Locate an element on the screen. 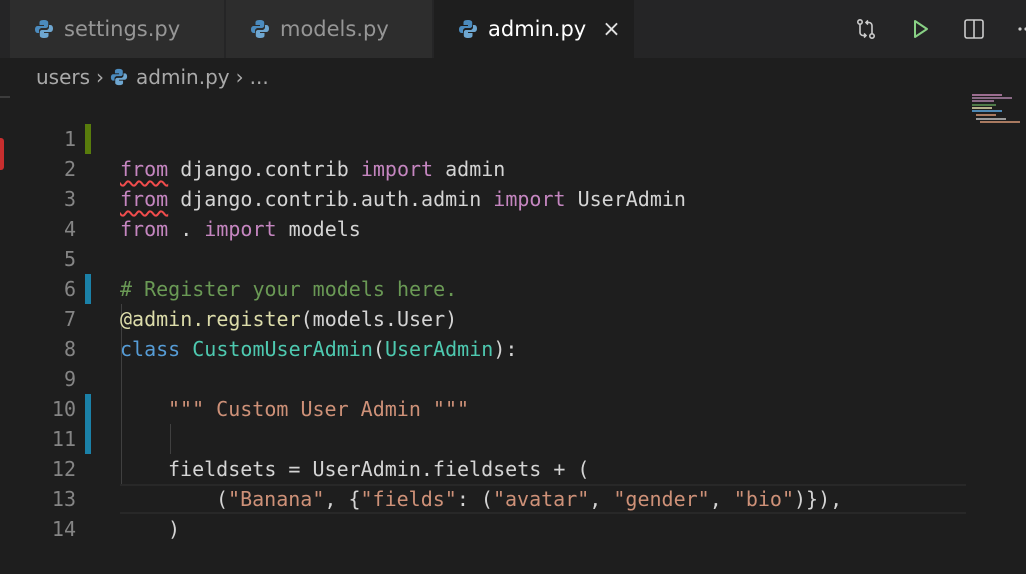  breadcrumb-file: admin.py is located at coordinates (183, 77).